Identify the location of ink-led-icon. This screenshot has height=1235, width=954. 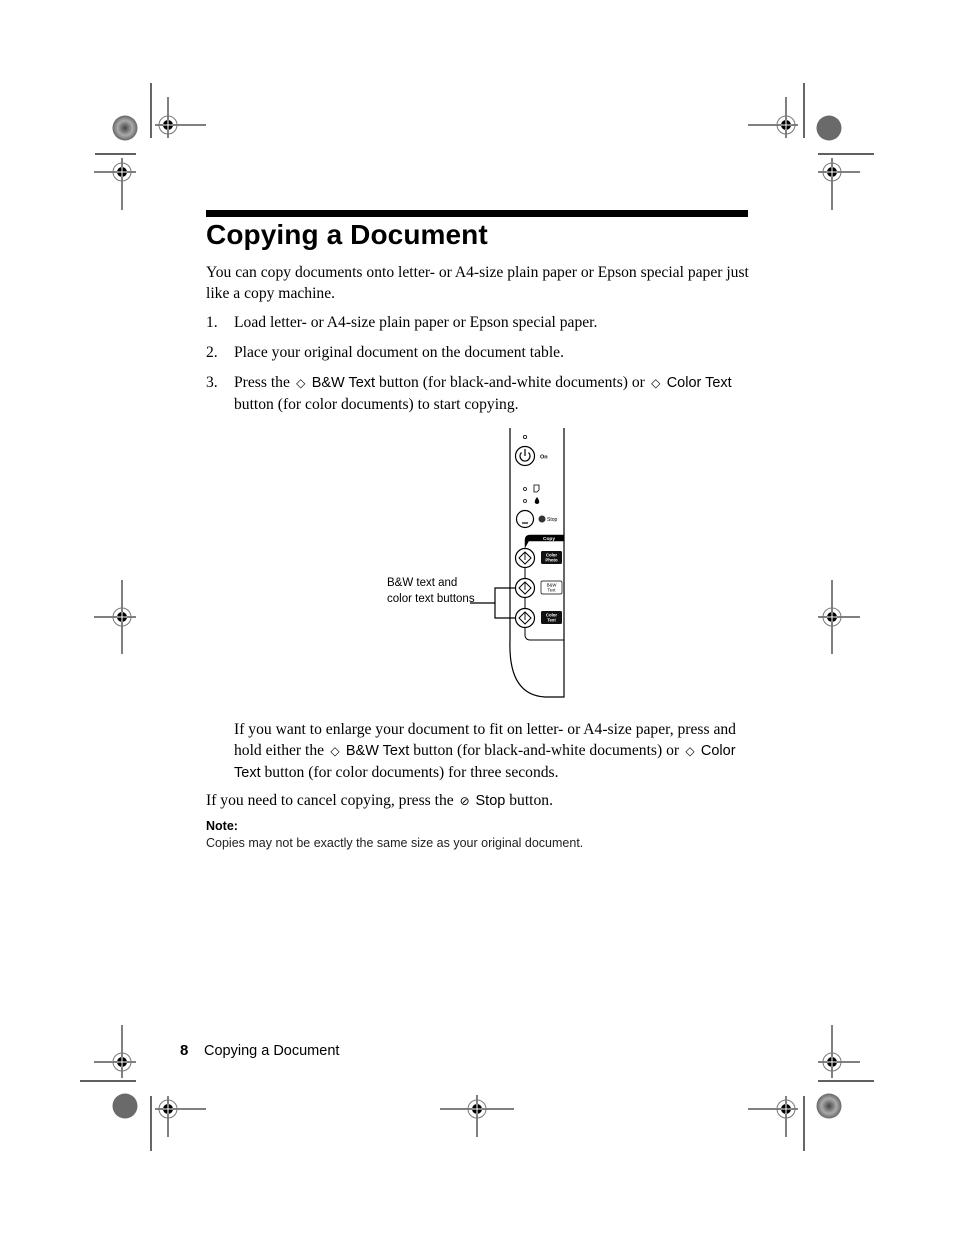
(525, 501).